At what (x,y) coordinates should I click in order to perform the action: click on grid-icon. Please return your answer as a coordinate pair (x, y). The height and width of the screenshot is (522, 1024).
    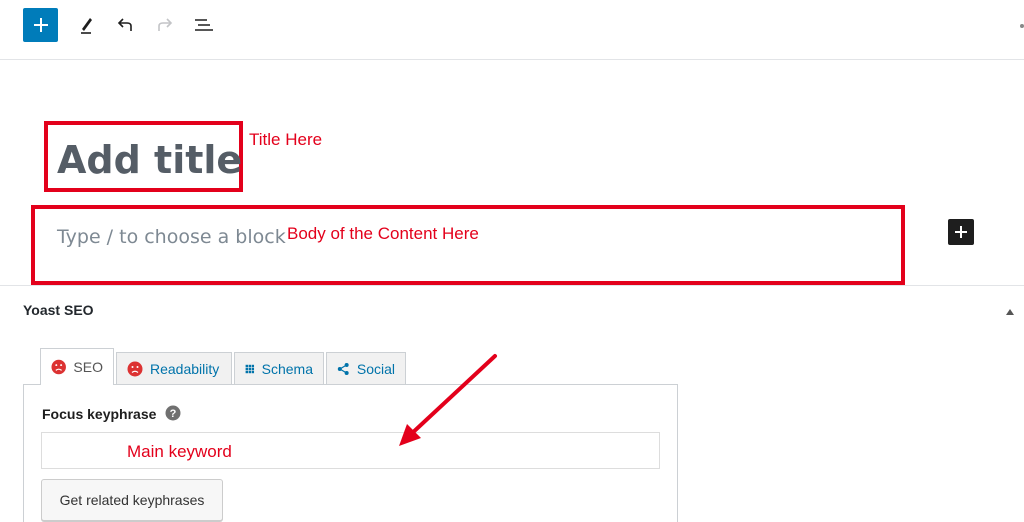
    Looking at the image, I should click on (250, 369).